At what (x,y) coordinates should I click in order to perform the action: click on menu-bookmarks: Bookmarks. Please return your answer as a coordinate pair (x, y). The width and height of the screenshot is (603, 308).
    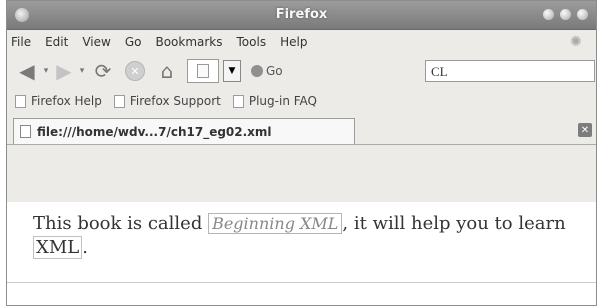
    Looking at the image, I should click on (188, 42).